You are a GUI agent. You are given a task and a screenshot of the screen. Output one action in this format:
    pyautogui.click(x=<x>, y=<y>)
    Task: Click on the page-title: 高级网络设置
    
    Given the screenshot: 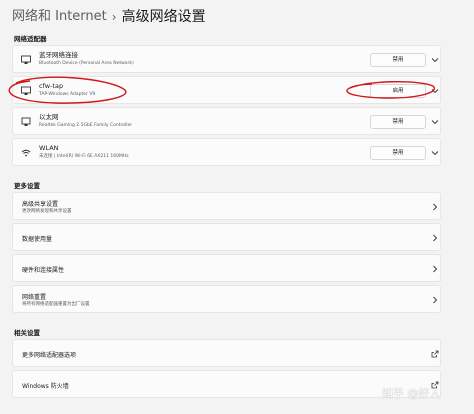 What is the action you would take?
    pyautogui.click(x=163, y=17)
    